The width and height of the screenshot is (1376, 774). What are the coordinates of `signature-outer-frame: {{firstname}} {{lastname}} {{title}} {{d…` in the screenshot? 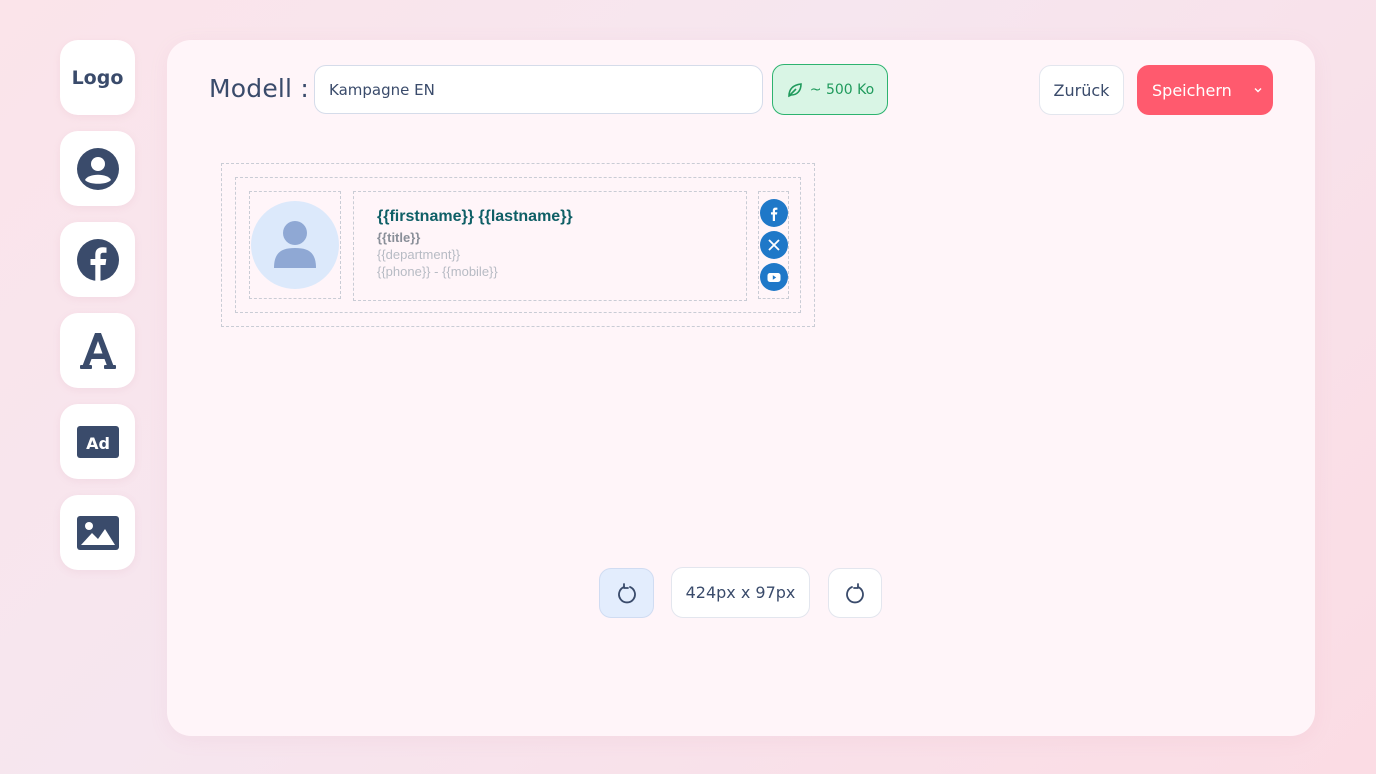 It's located at (518, 245).